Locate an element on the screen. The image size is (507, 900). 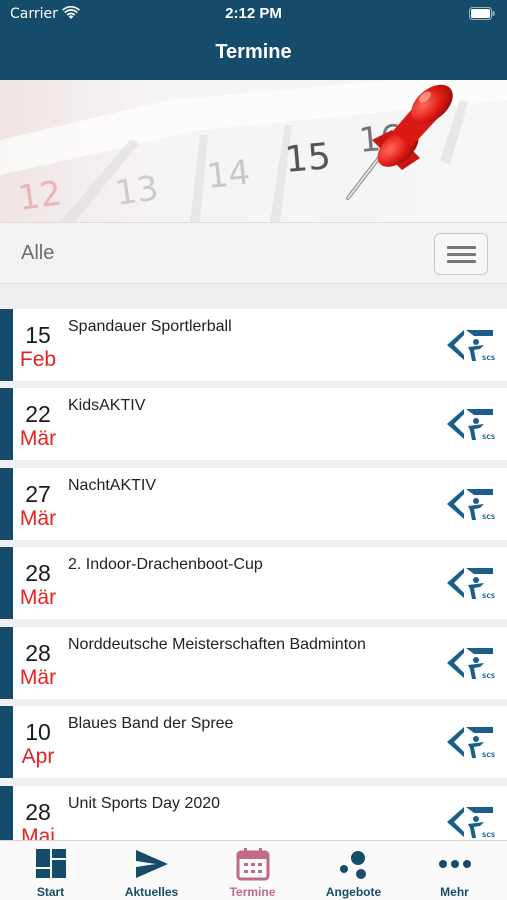
hamburger-menu-button is located at coordinates (461, 254).